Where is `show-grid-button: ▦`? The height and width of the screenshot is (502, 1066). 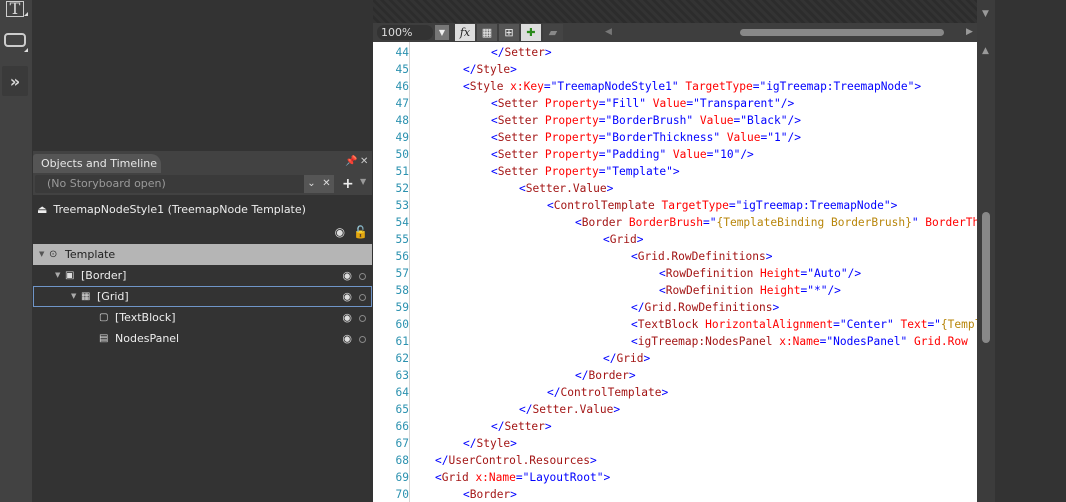 show-grid-button: ▦ is located at coordinates (487, 32).